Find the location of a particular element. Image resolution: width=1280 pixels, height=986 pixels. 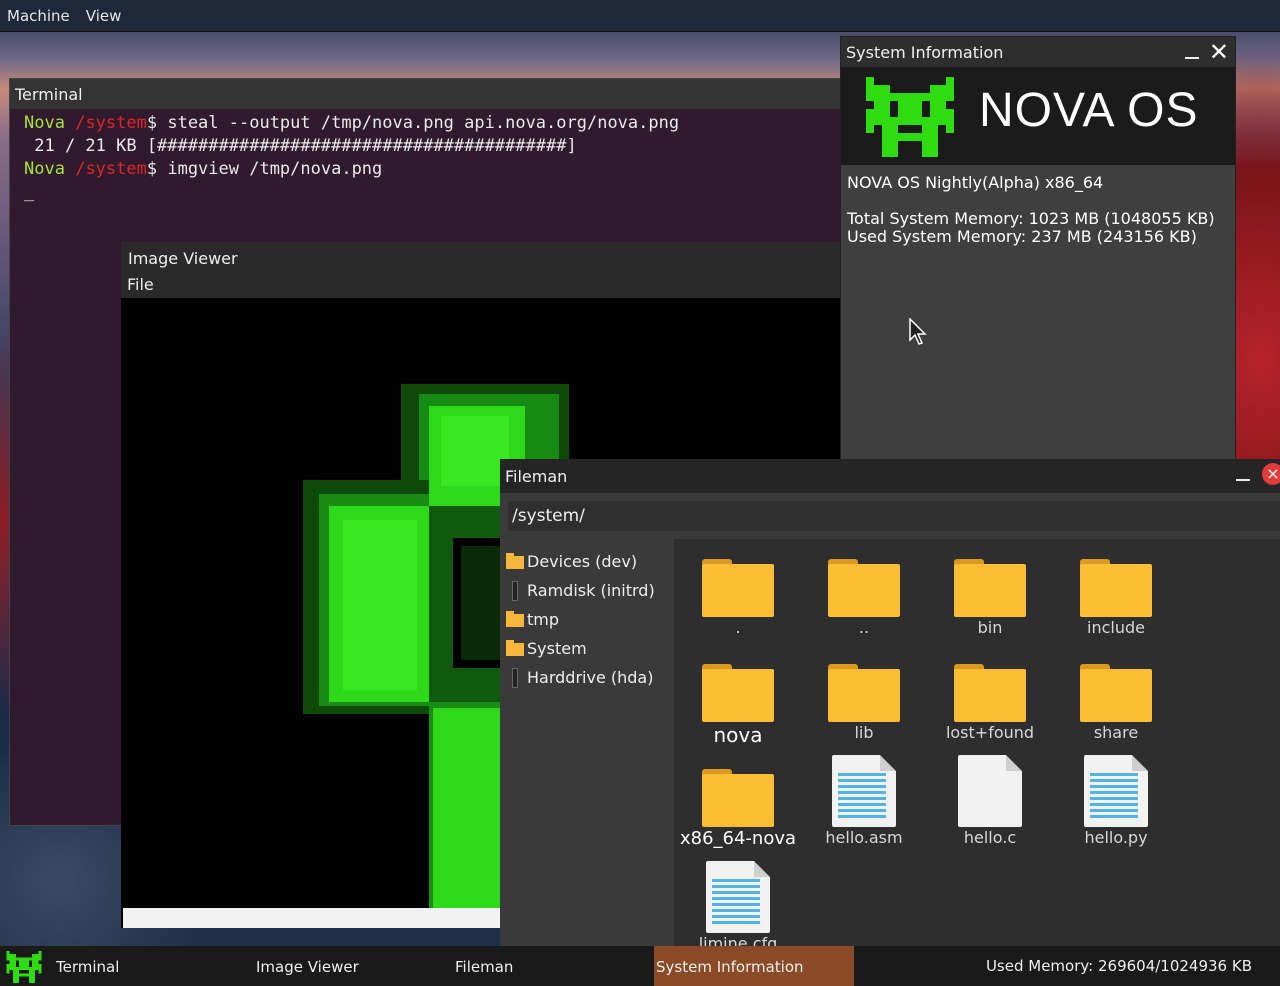

sidebar-item-devices: Devices (dev) is located at coordinates (588, 561).